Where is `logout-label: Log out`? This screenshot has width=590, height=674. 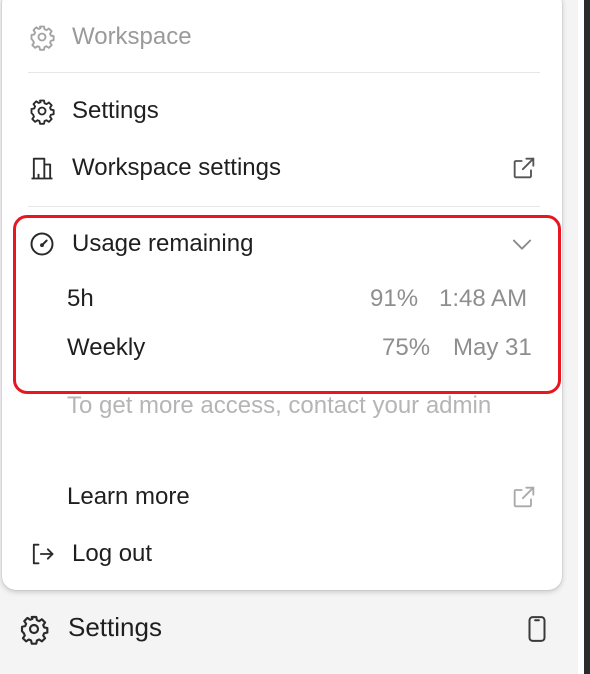
logout-label: Log out is located at coordinates (112, 553).